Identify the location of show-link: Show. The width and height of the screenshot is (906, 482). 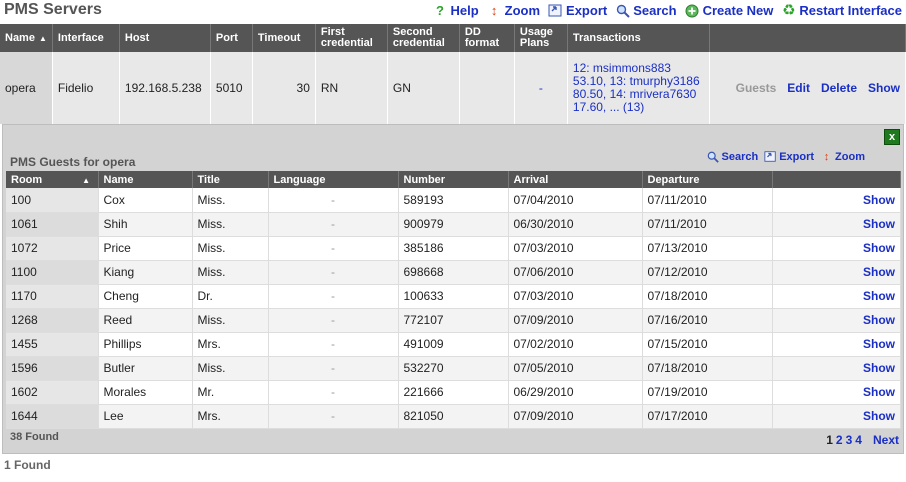
(884, 88).